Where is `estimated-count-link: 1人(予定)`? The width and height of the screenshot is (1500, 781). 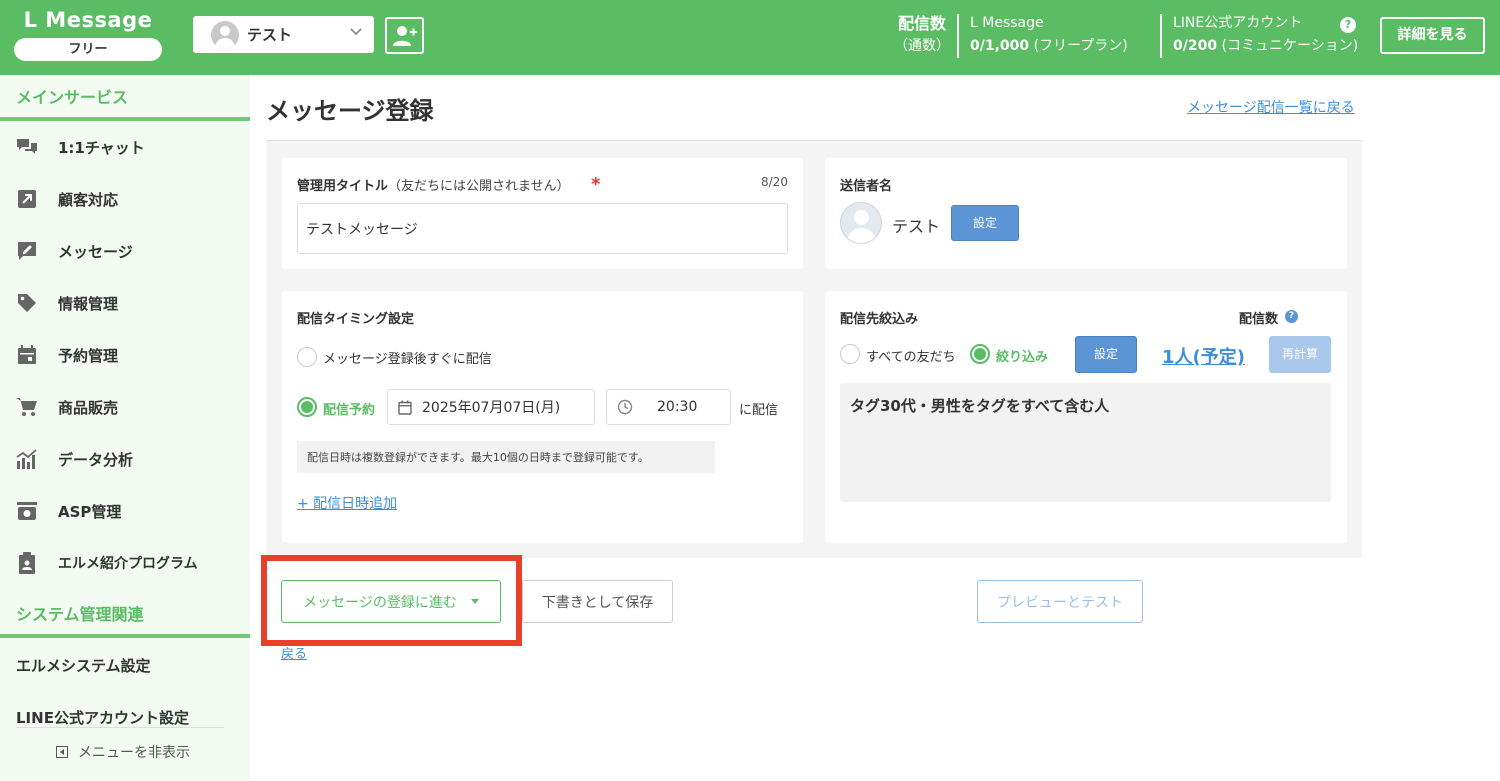
estimated-count-link: 1人(予定) is located at coordinates (1203, 356).